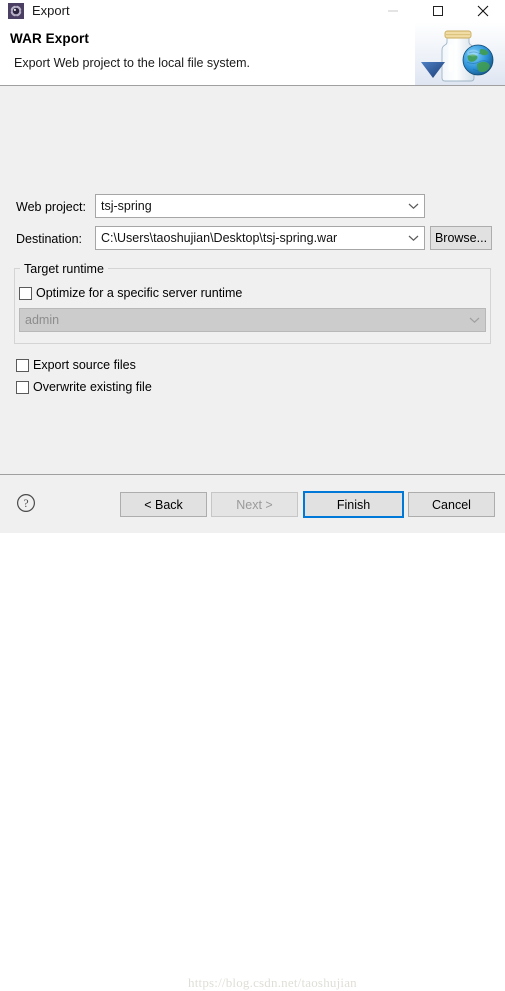  I want to click on export-wizard-icon, so click(16, 11).